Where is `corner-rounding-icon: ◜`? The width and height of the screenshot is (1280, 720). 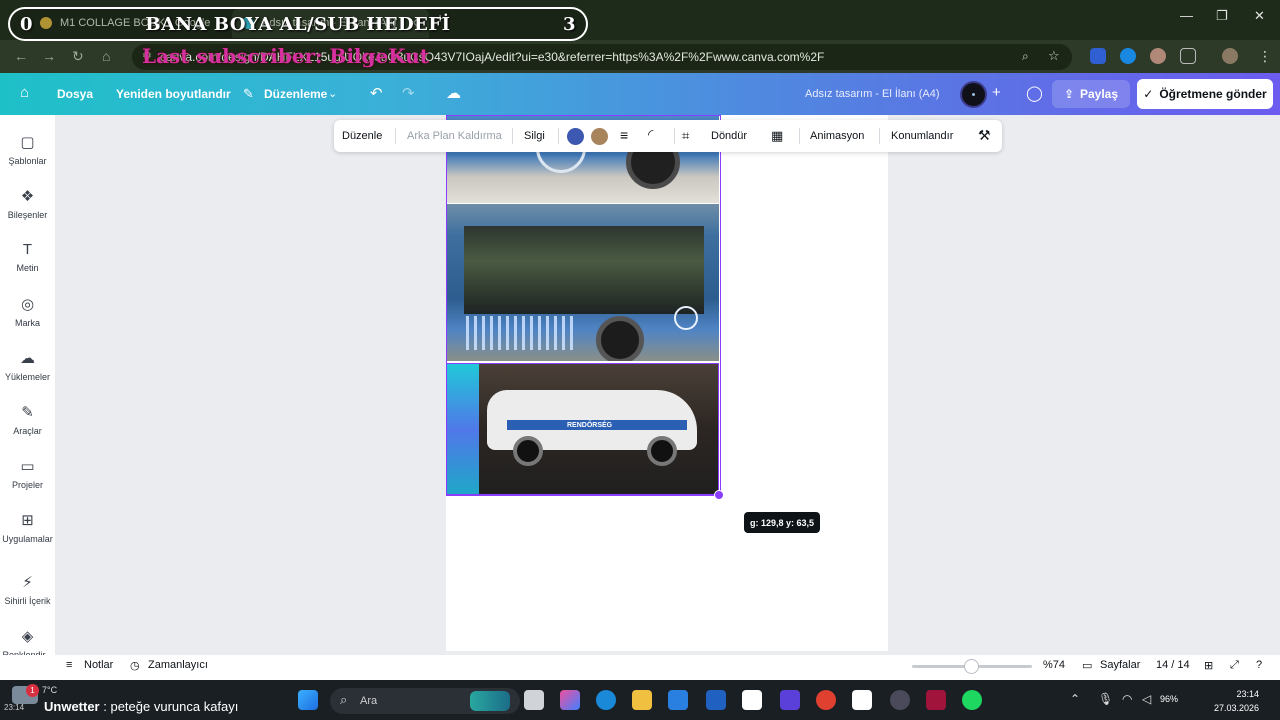
corner-rounding-icon: ◜ is located at coordinates (650, 134).